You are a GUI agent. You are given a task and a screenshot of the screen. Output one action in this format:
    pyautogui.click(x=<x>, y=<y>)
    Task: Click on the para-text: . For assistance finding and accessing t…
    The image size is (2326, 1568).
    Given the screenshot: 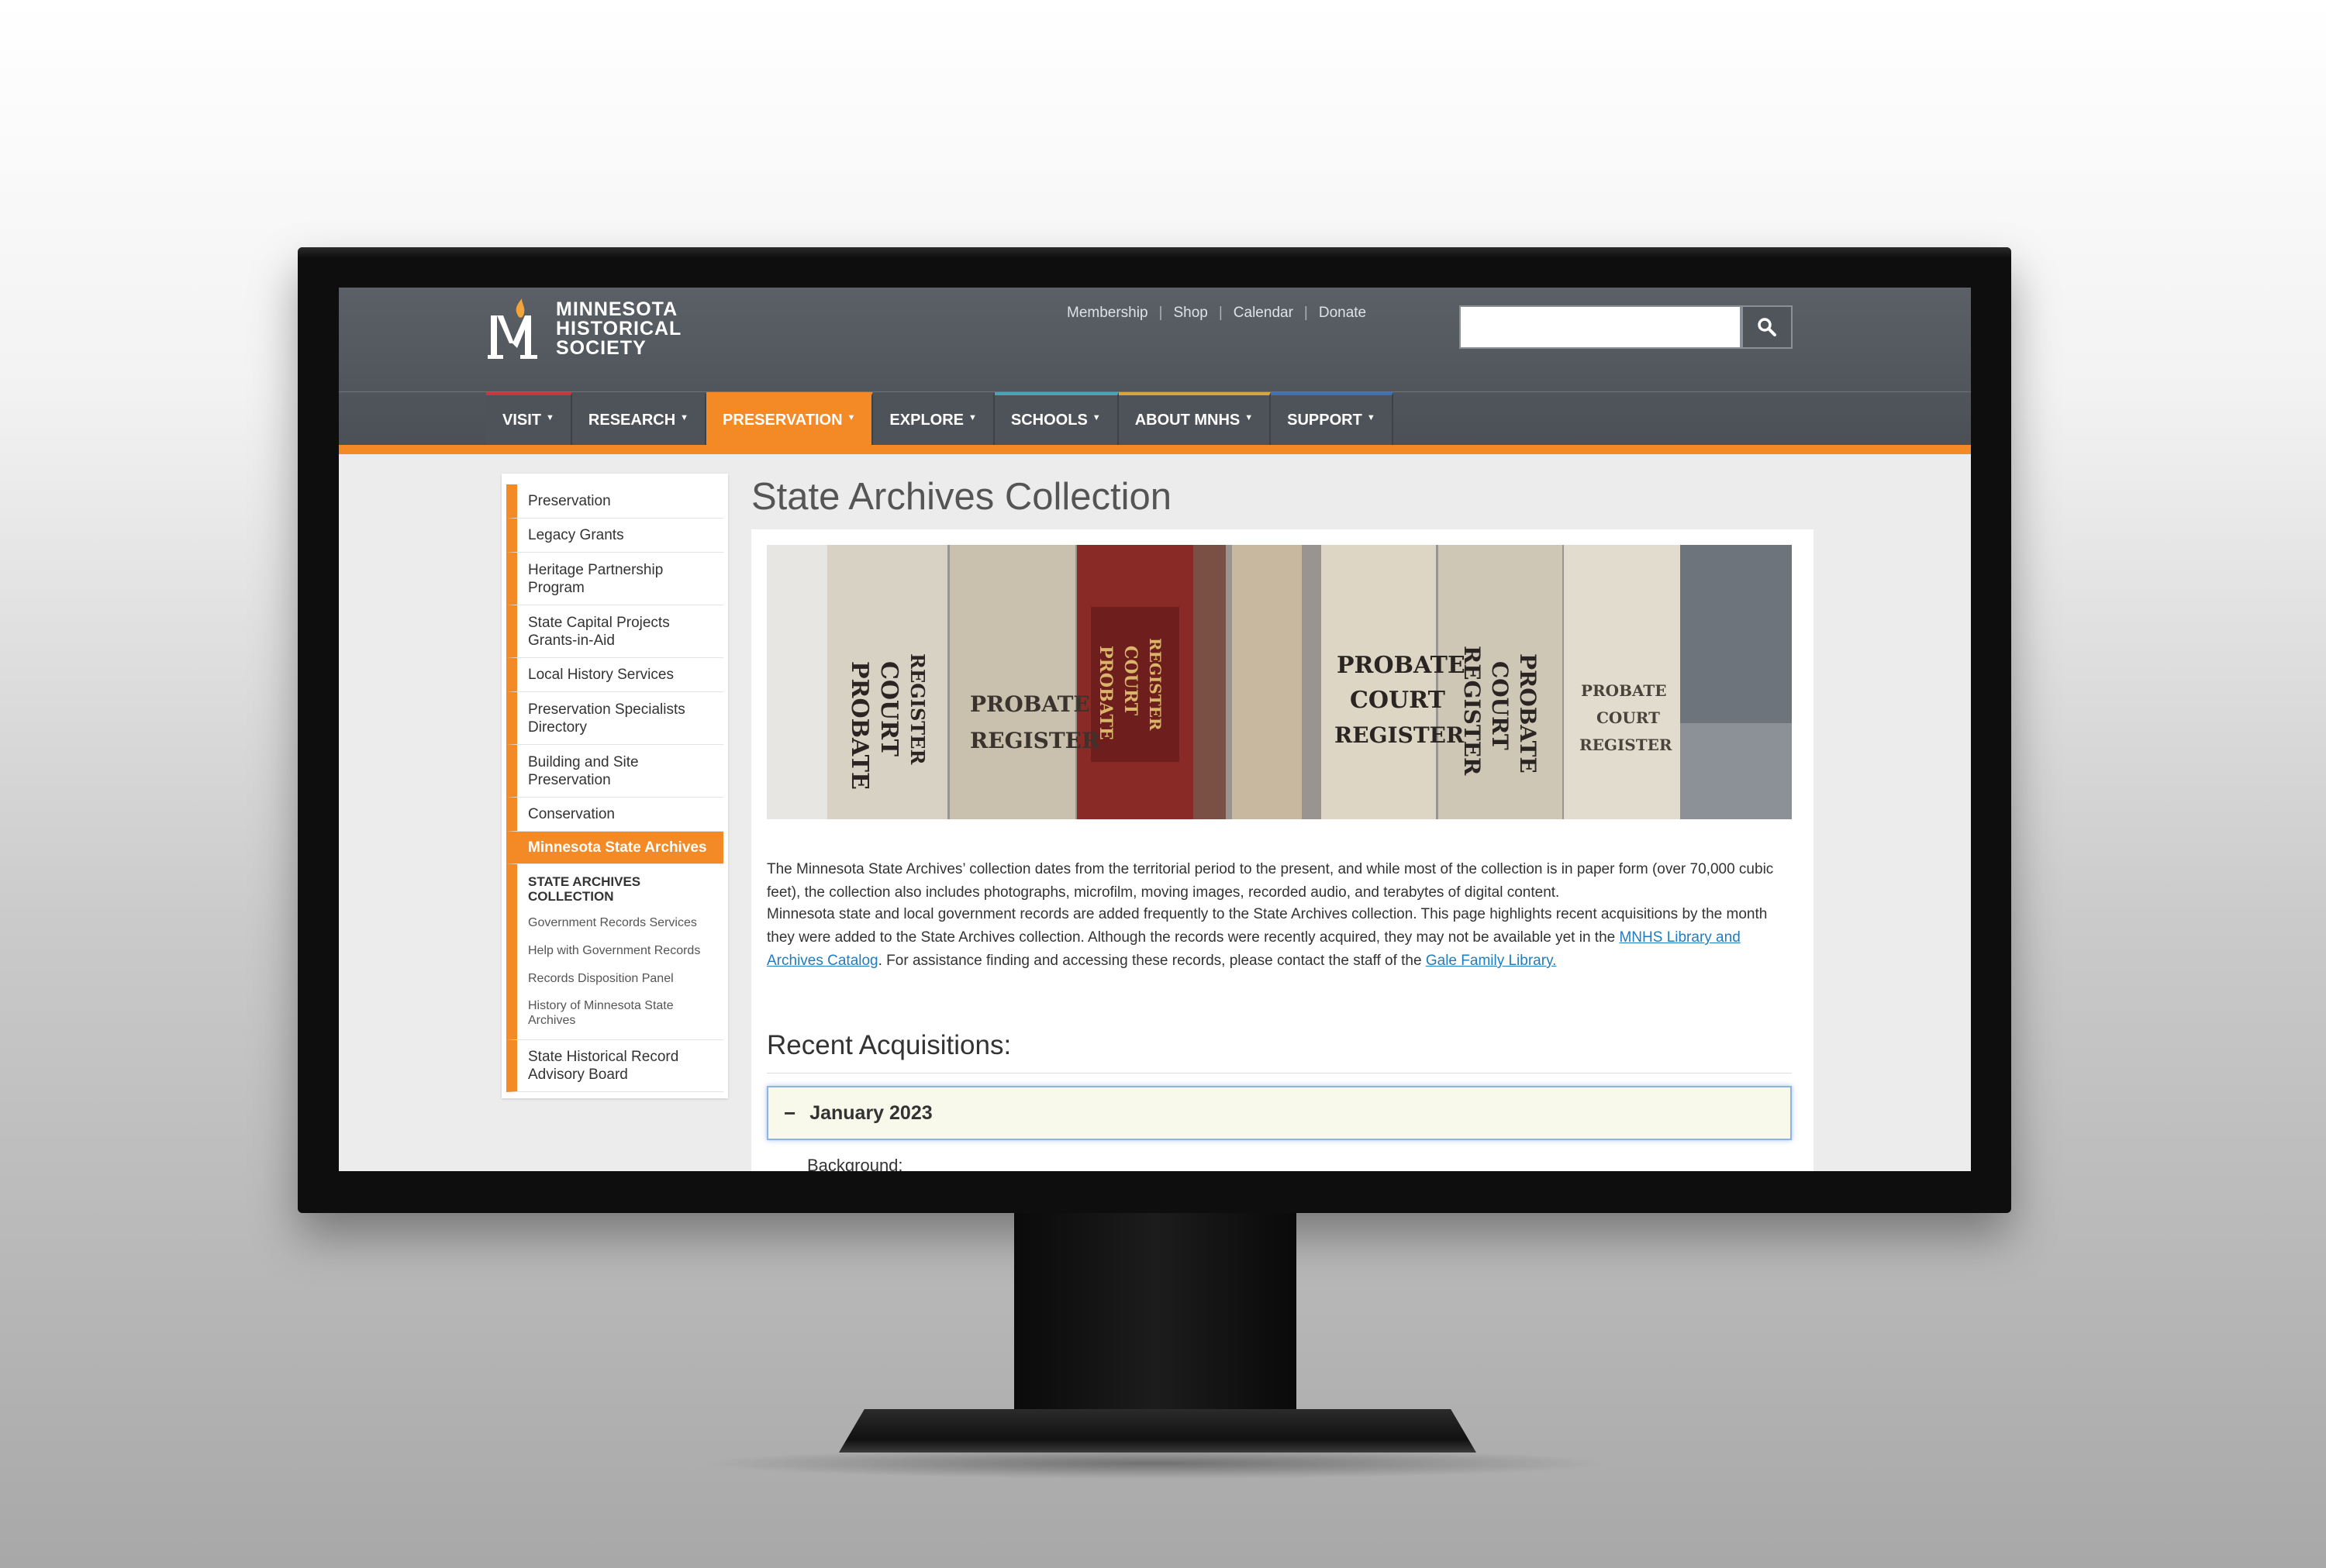 What is the action you would take?
    pyautogui.click(x=1152, y=961)
    